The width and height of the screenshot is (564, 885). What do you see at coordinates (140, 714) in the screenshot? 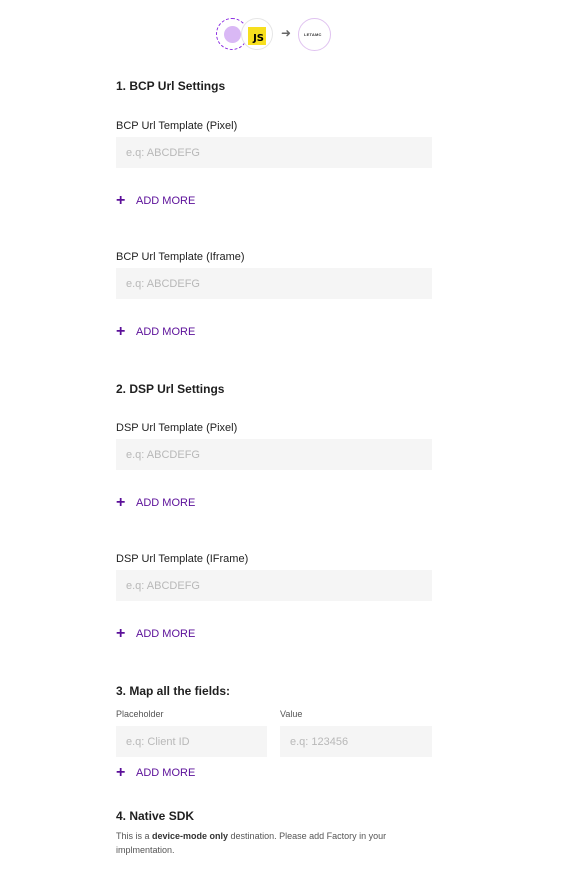
I see `placeholder-column-label: Placeholder` at bounding box center [140, 714].